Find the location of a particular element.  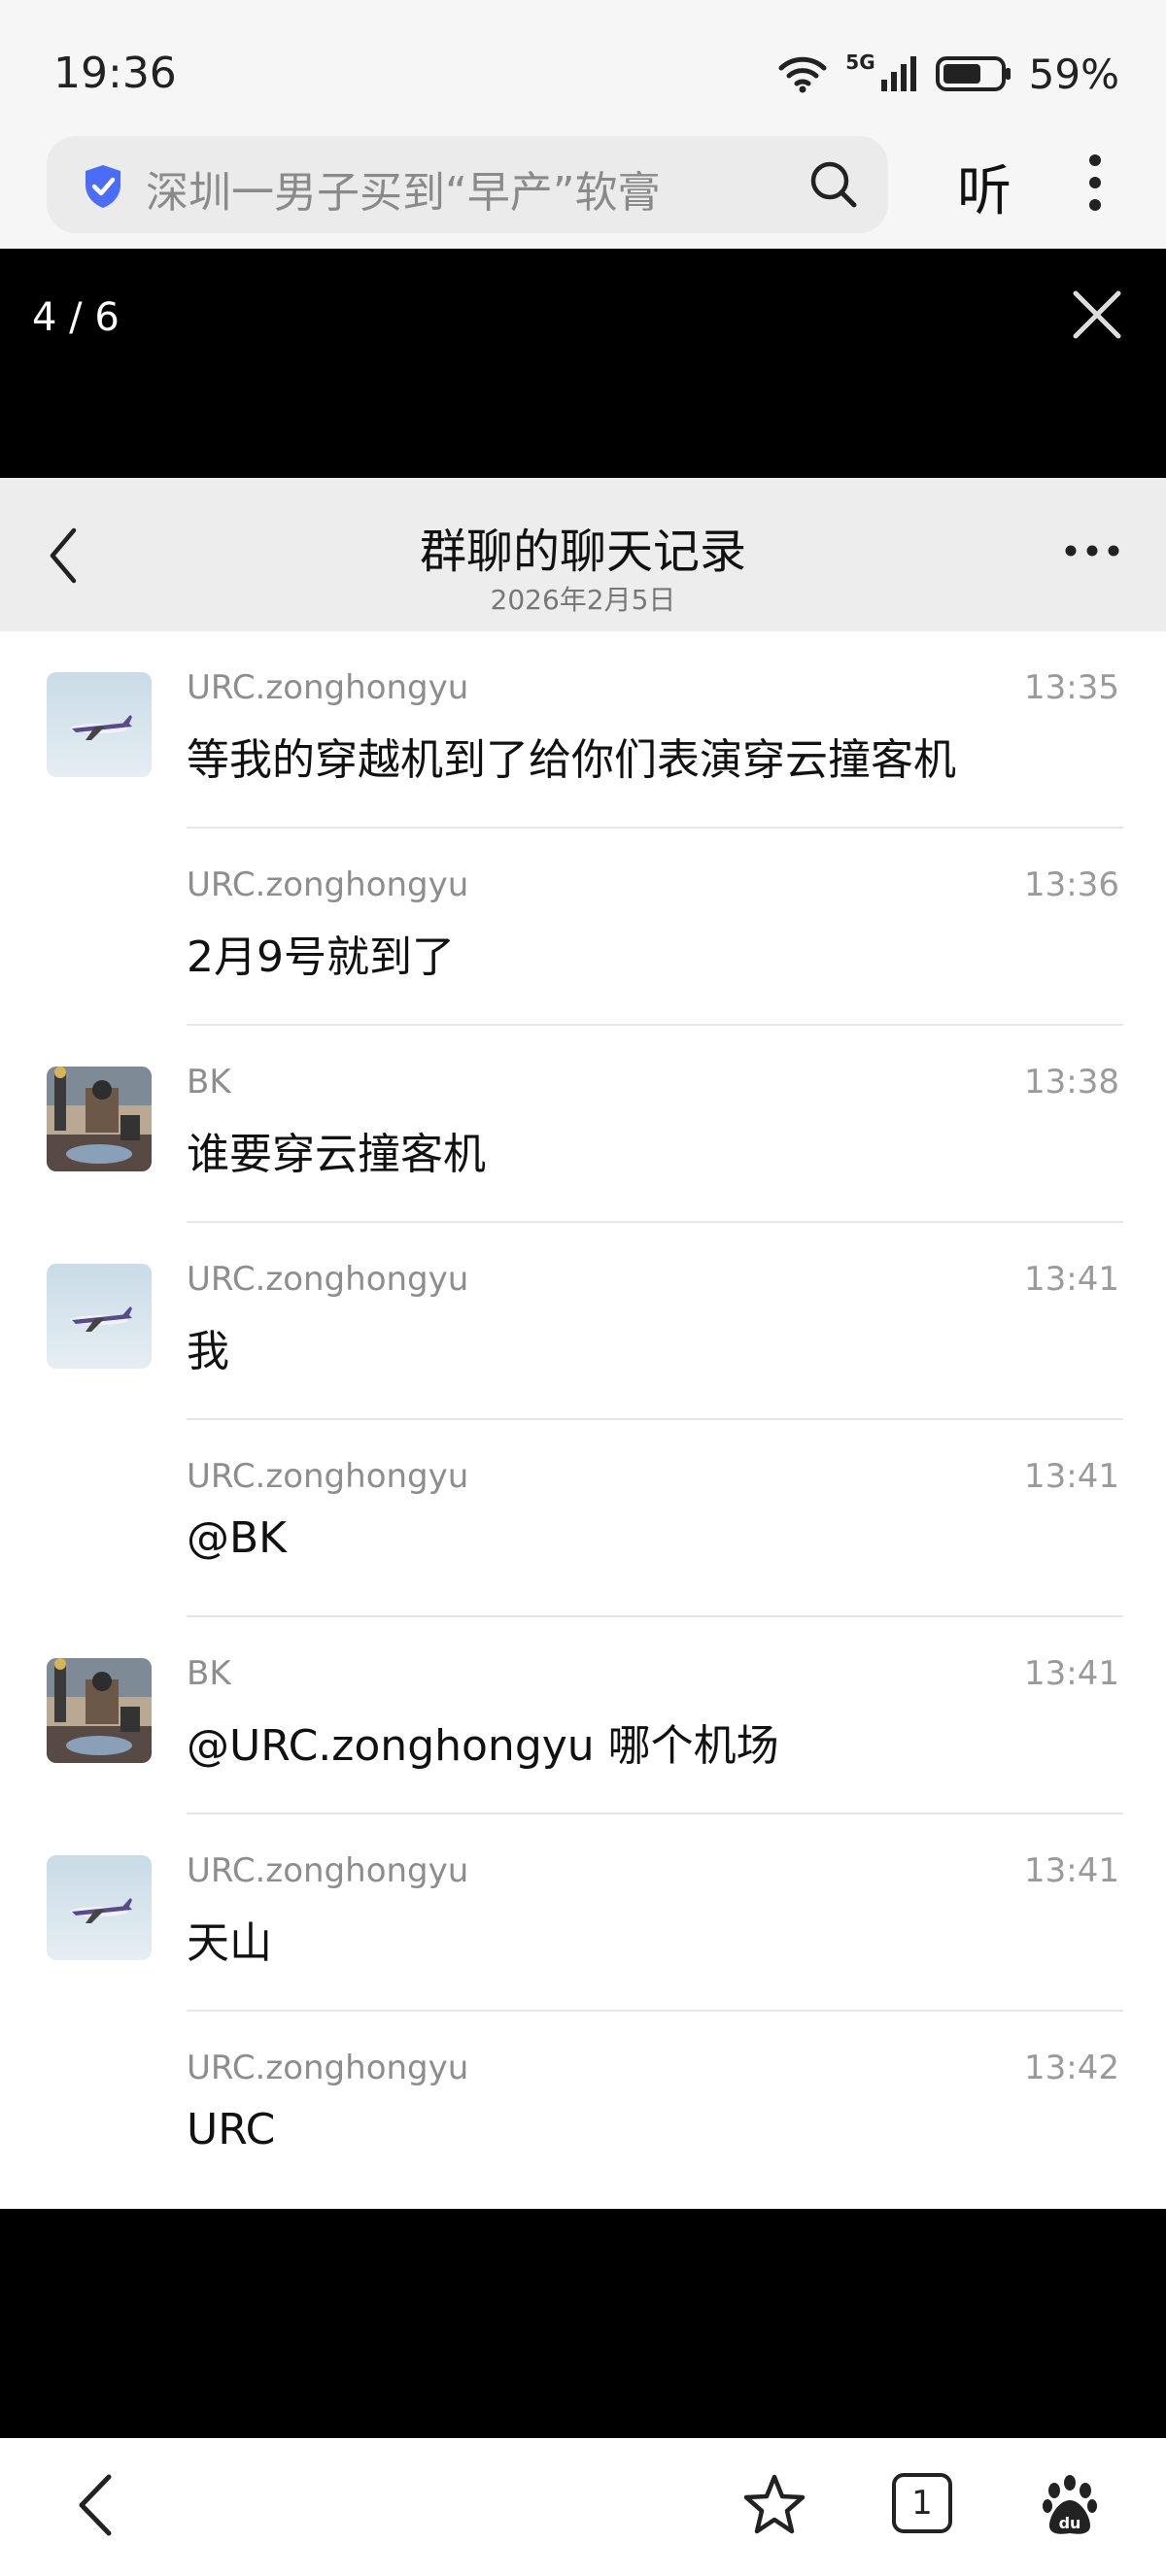

chat-header: 群聊的聊天记录 2026年2月5日 is located at coordinates (583, 554).